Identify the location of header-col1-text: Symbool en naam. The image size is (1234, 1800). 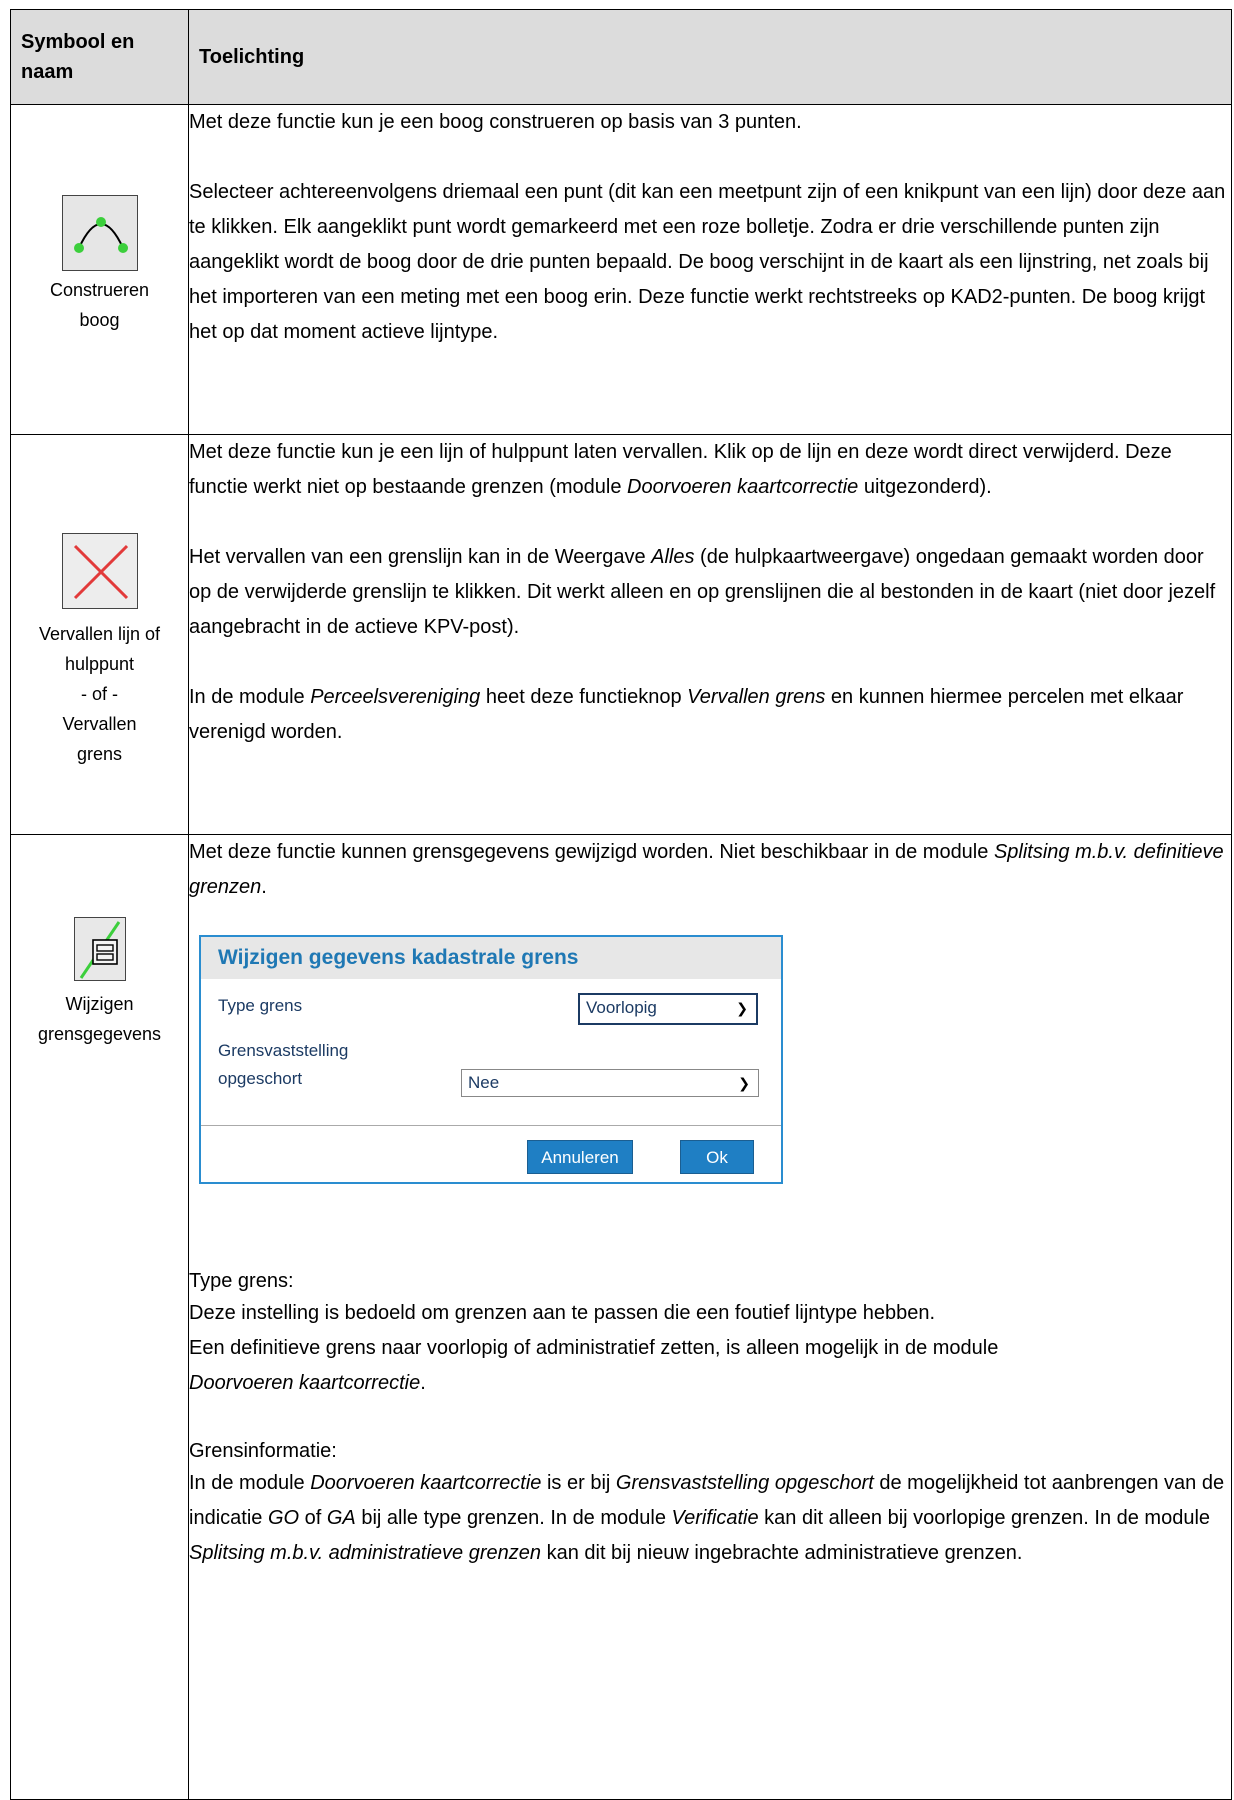
(78, 57).